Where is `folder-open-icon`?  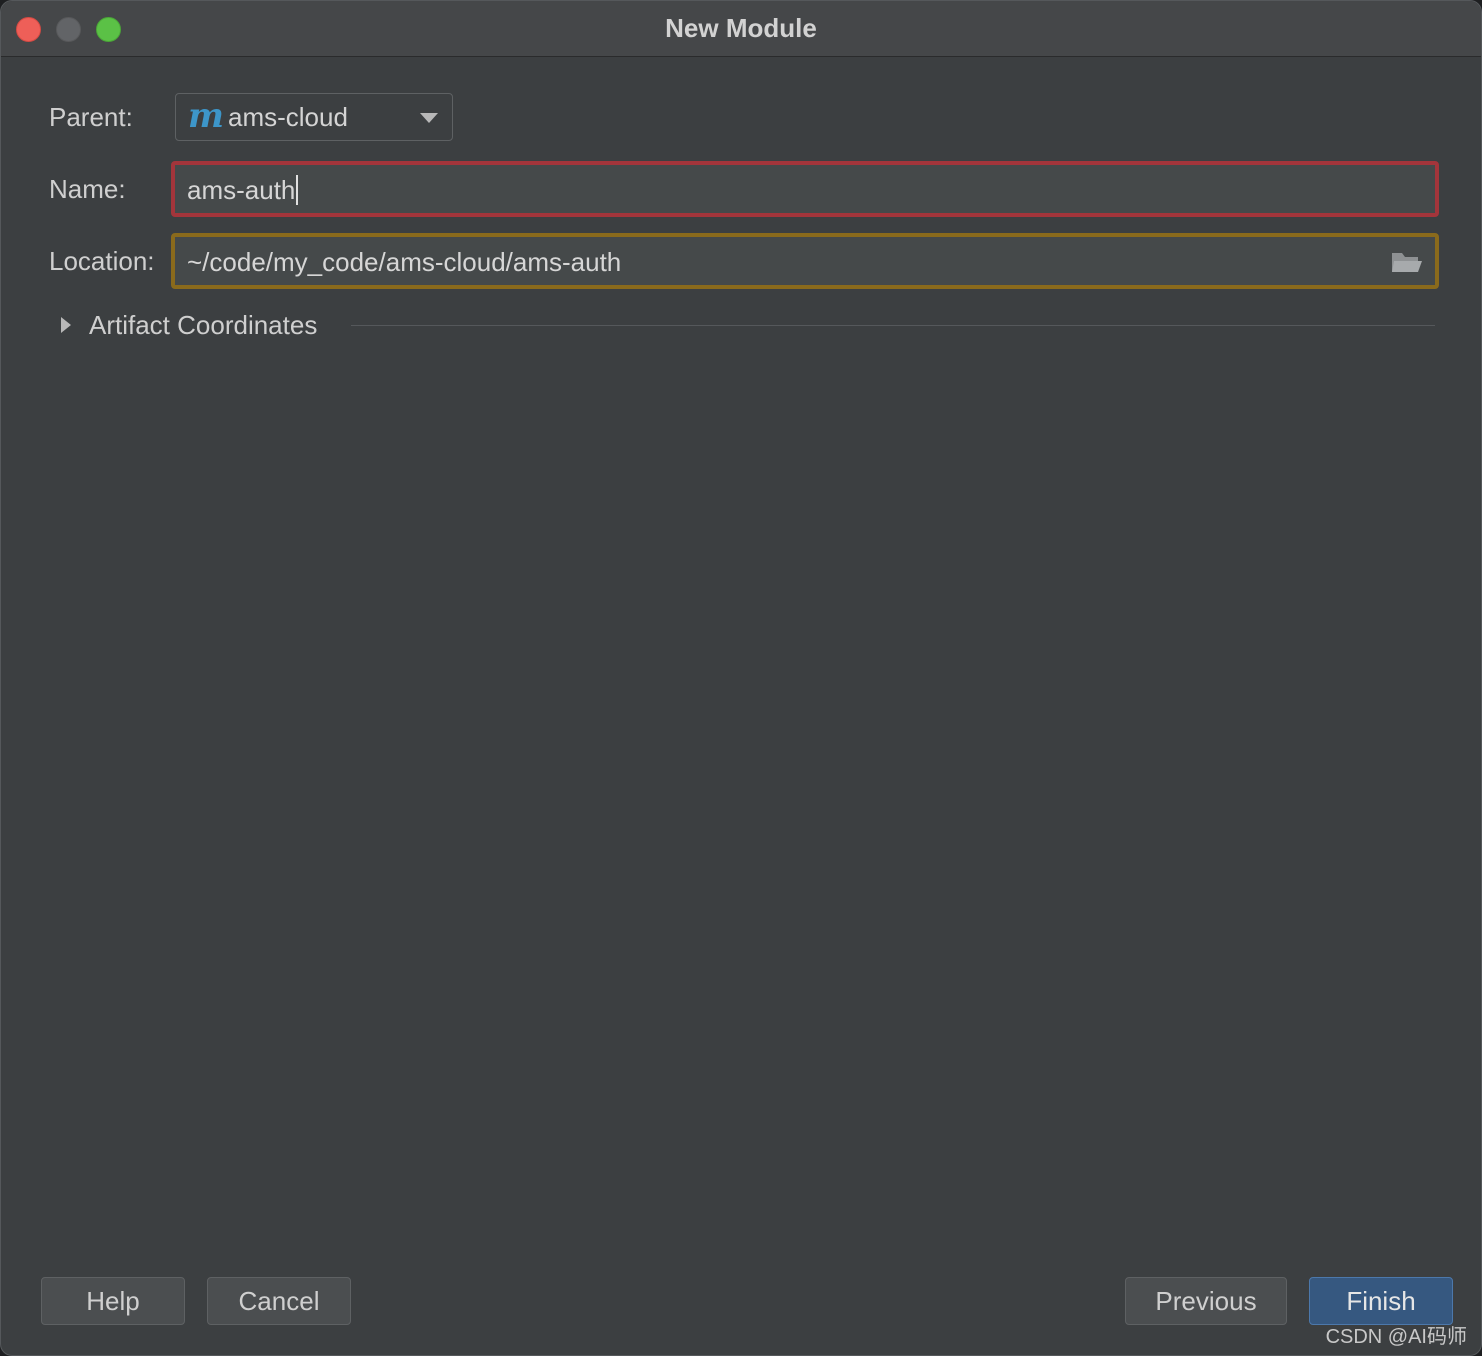
folder-open-icon is located at coordinates (1407, 262).